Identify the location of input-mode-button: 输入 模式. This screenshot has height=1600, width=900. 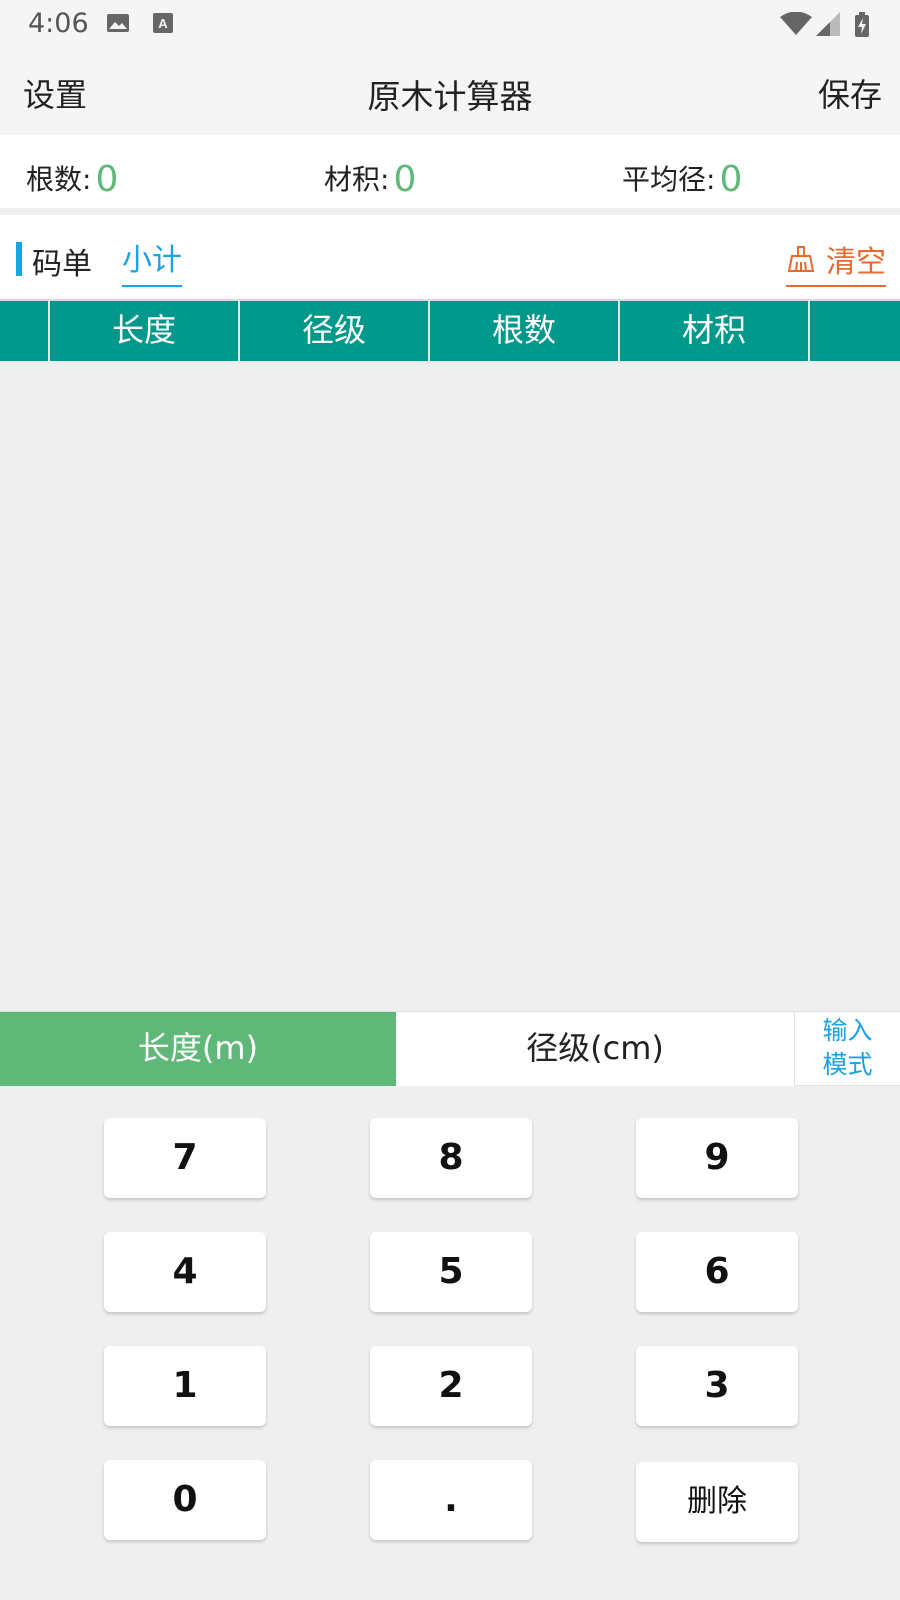
(847, 1049).